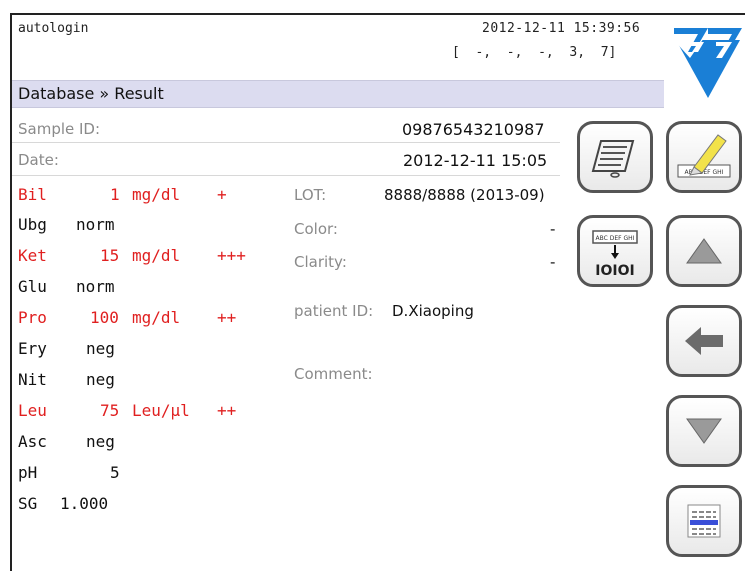  I want to click on clarity-value: -, so click(553, 262).